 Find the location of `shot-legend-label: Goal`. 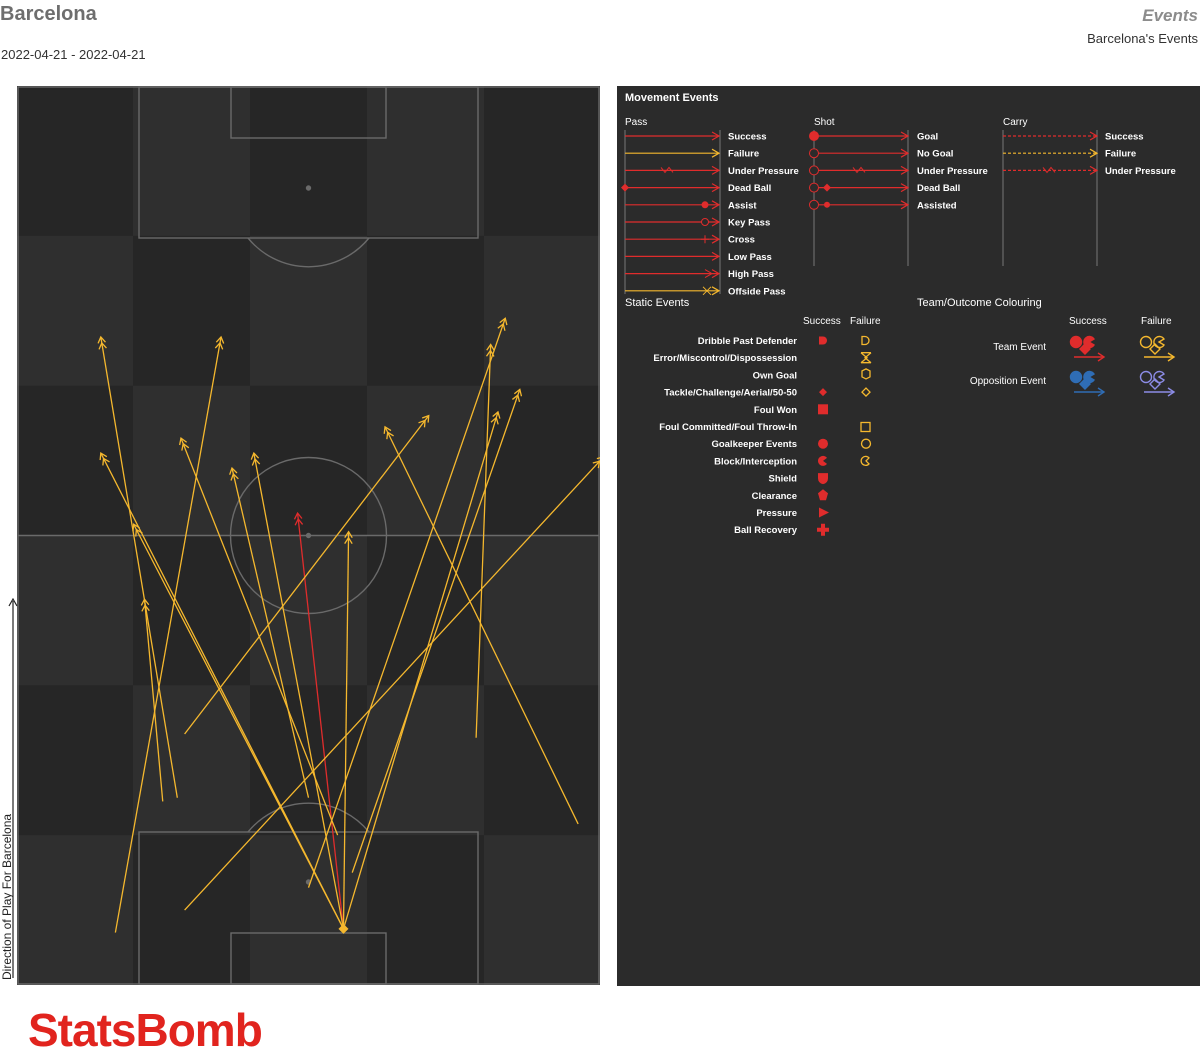

shot-legend-label: Goal is located at coordinates (927, 137).